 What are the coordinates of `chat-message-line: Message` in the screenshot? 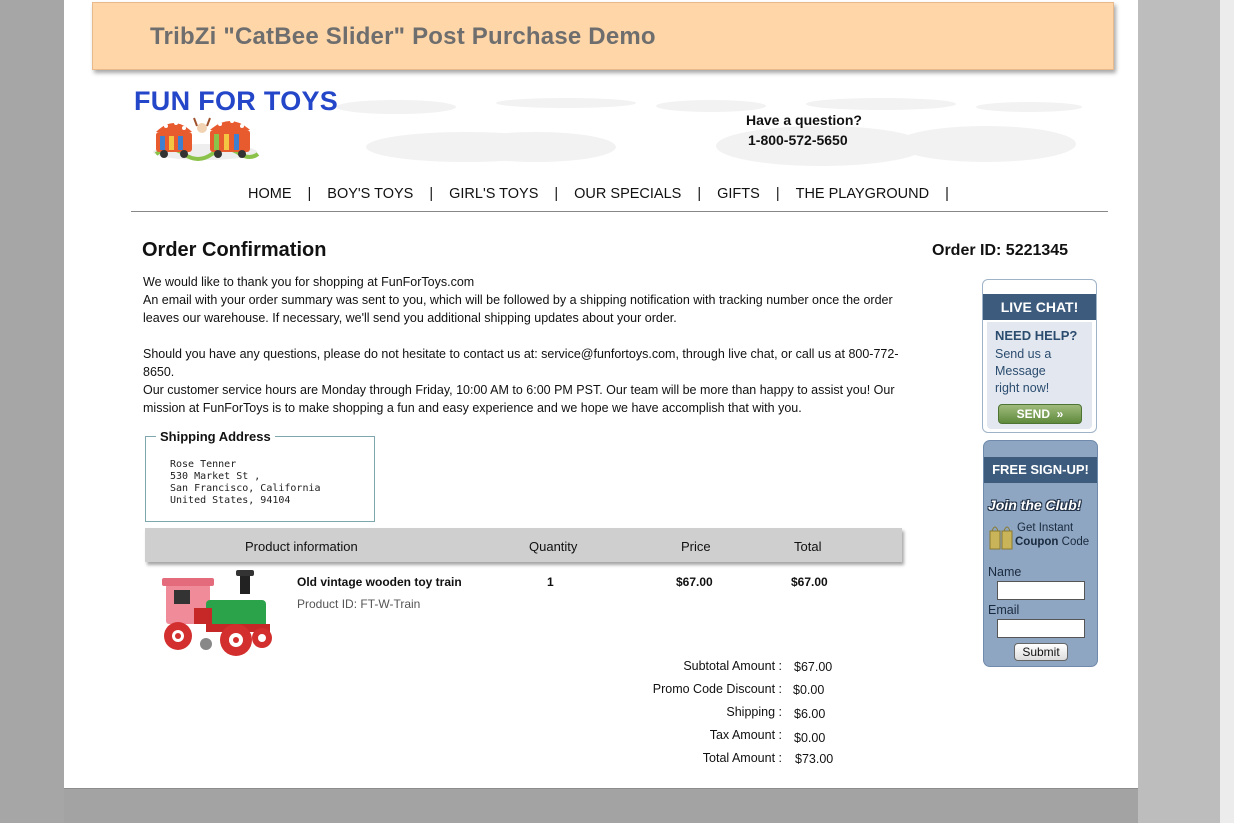 It's located at (1020, 371).